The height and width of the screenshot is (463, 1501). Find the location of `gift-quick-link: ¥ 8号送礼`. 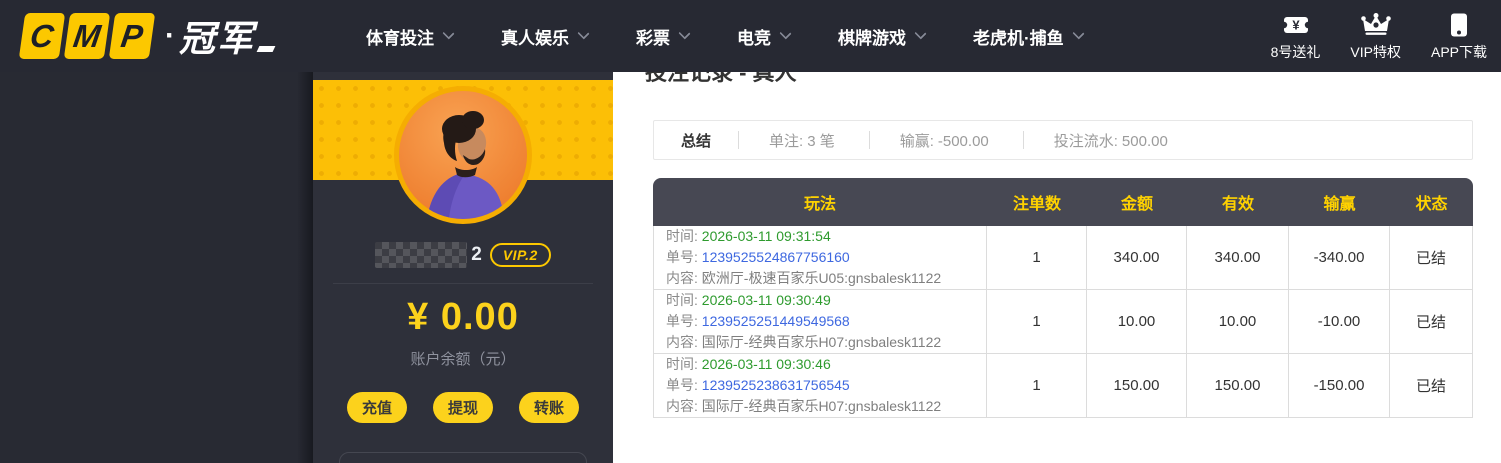

gift-quick-link: ¥ 8号送礼 is located at coordinates (1295, 36).